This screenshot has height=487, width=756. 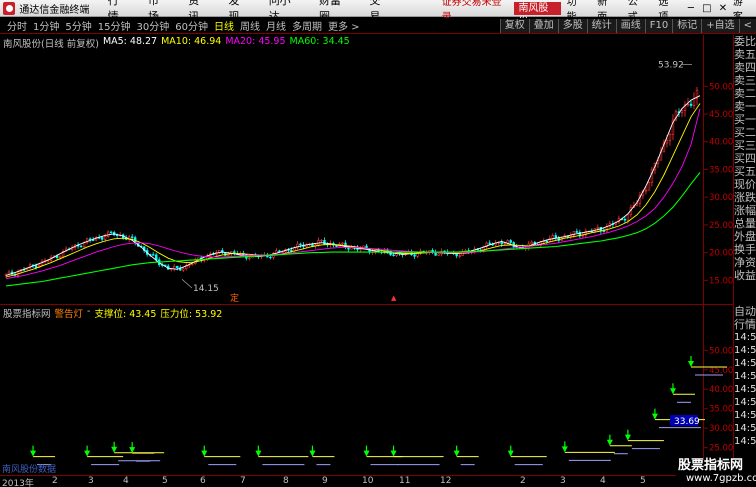 I want to click on side-panel-item: 买五, so click(x=745, y=171).